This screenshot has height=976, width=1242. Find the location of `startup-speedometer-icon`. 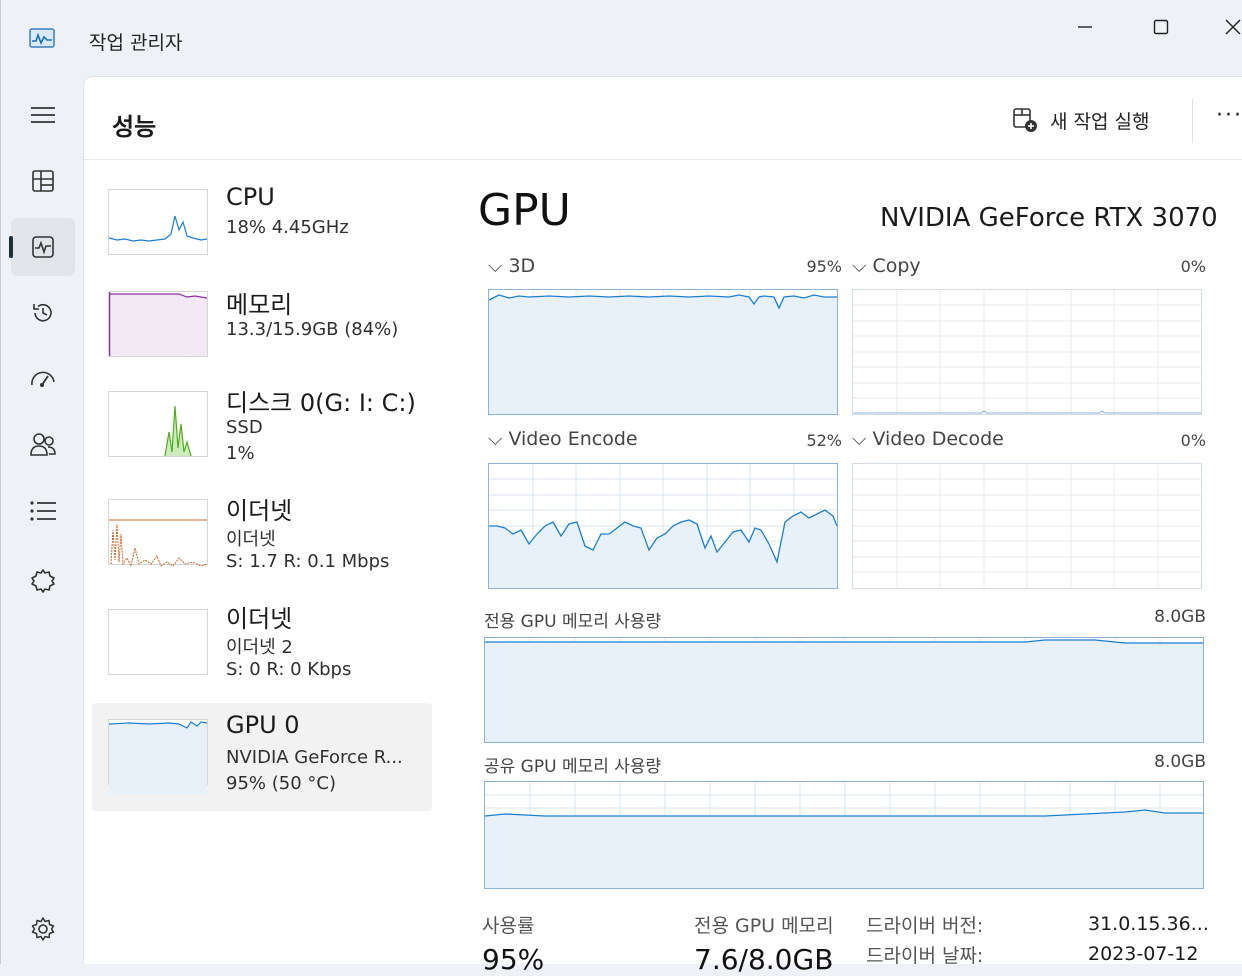

startup-speedometer-icon is located at coordinates (43, 379).